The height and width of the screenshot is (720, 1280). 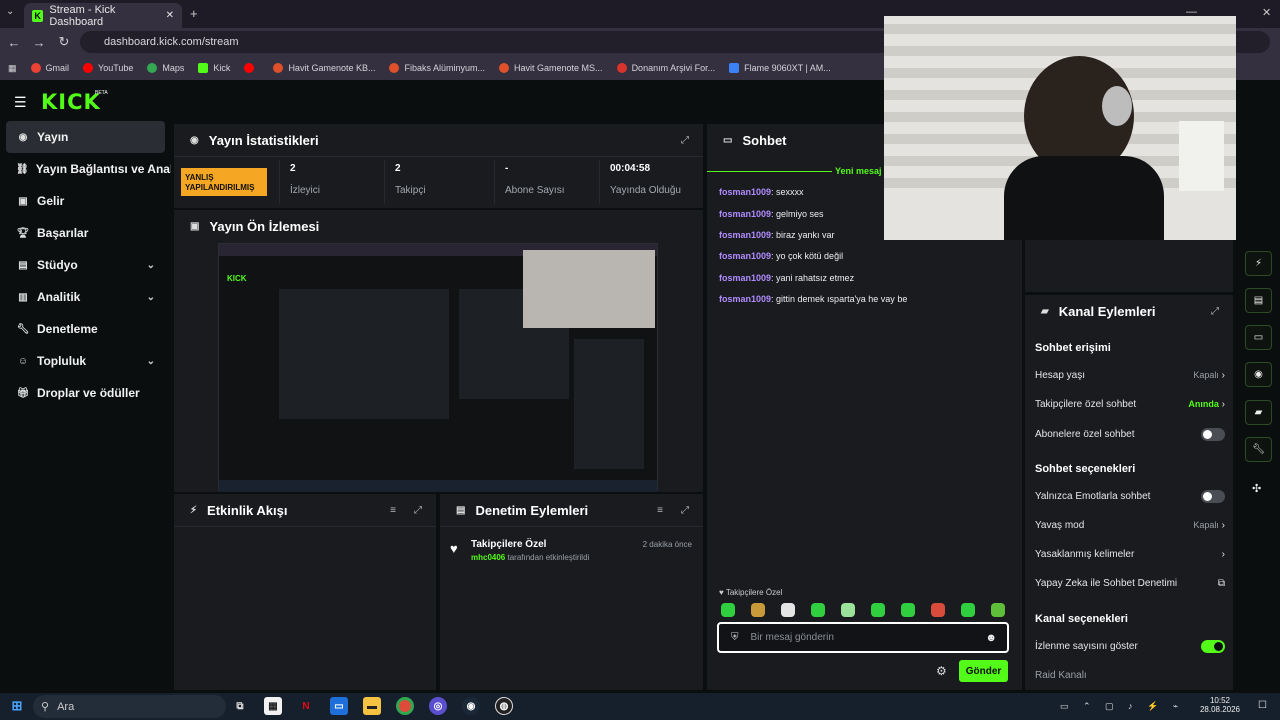 I want to click on emotes-only-toggle, so click(x=1213, y=496).